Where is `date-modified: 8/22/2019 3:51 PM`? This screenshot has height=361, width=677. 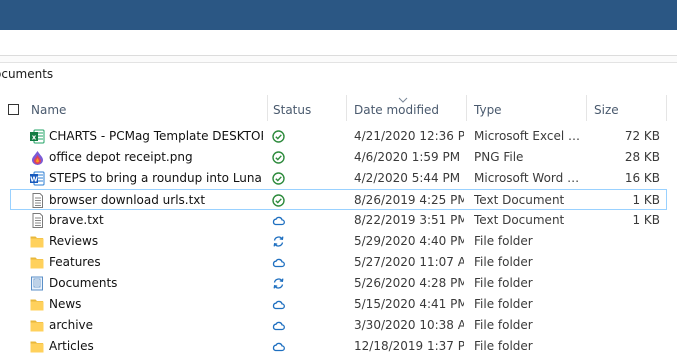
date-modified: 8/22/2019 3:51 PM is located at coordinates (409, 220).